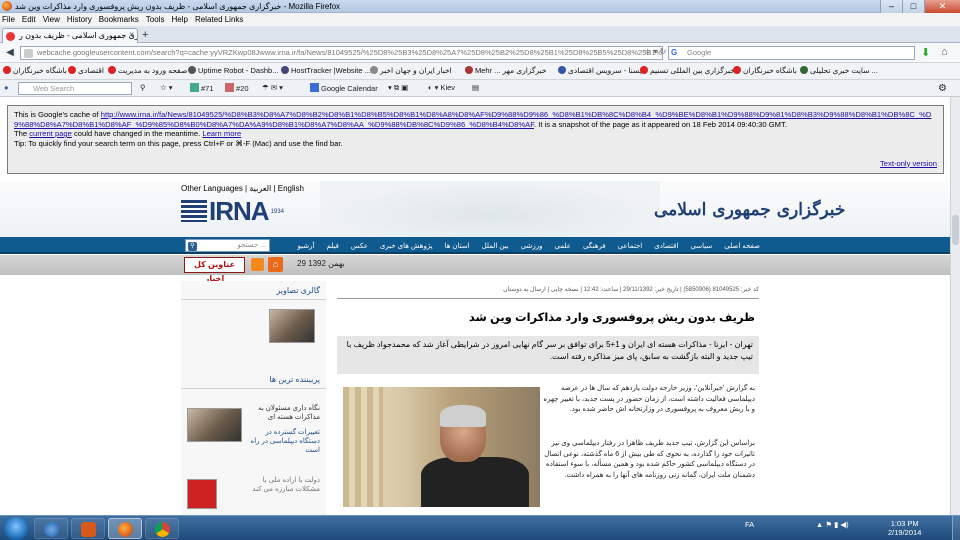 The image size is (960, 540). I want to click on site-identity-icon, so click(28, 53).